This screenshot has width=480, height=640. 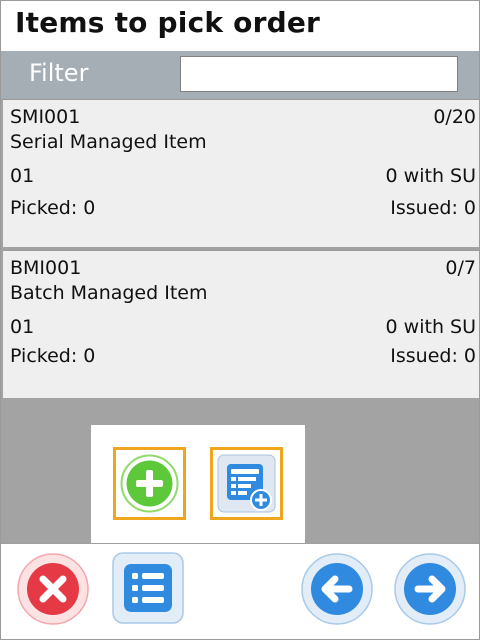 I want to click on item-quantity: 0/7, so click(x=460, y=268).